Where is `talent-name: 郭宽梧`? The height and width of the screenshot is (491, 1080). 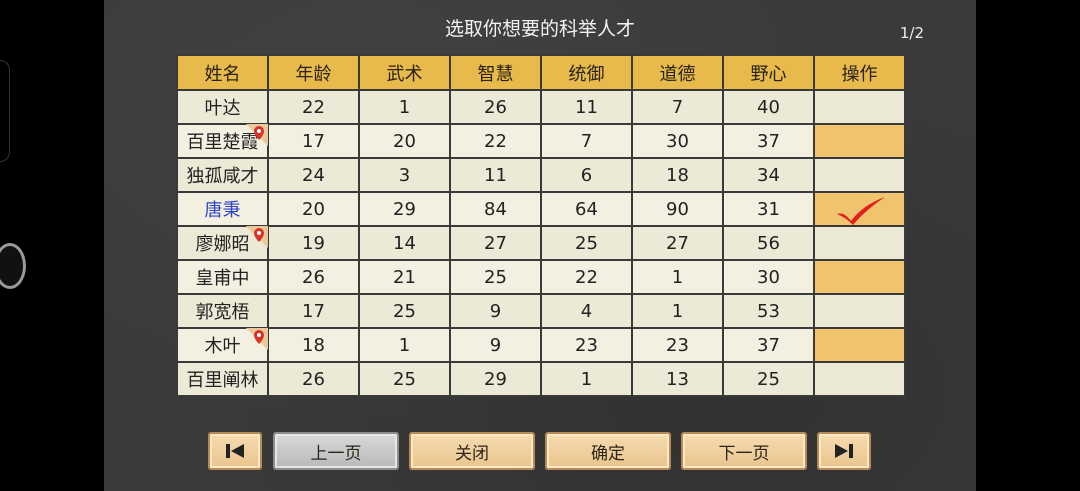
talent-name: 郭宽梧 is located at coordinates (222, 312).